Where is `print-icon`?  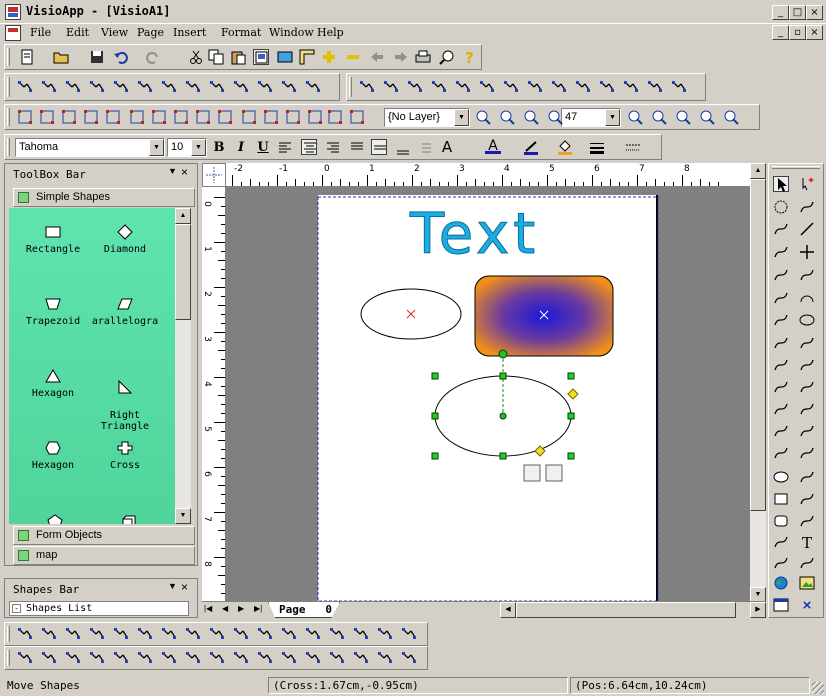 print-icon is located at coordinates (423, 57).